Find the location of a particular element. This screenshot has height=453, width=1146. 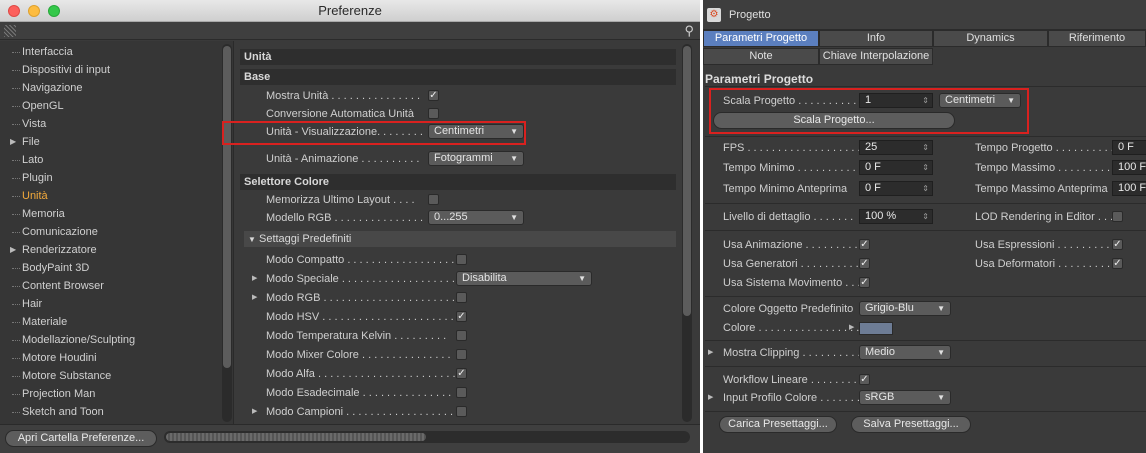

livello-input: 100 % ⇕ is located at coordinates (896, 216).